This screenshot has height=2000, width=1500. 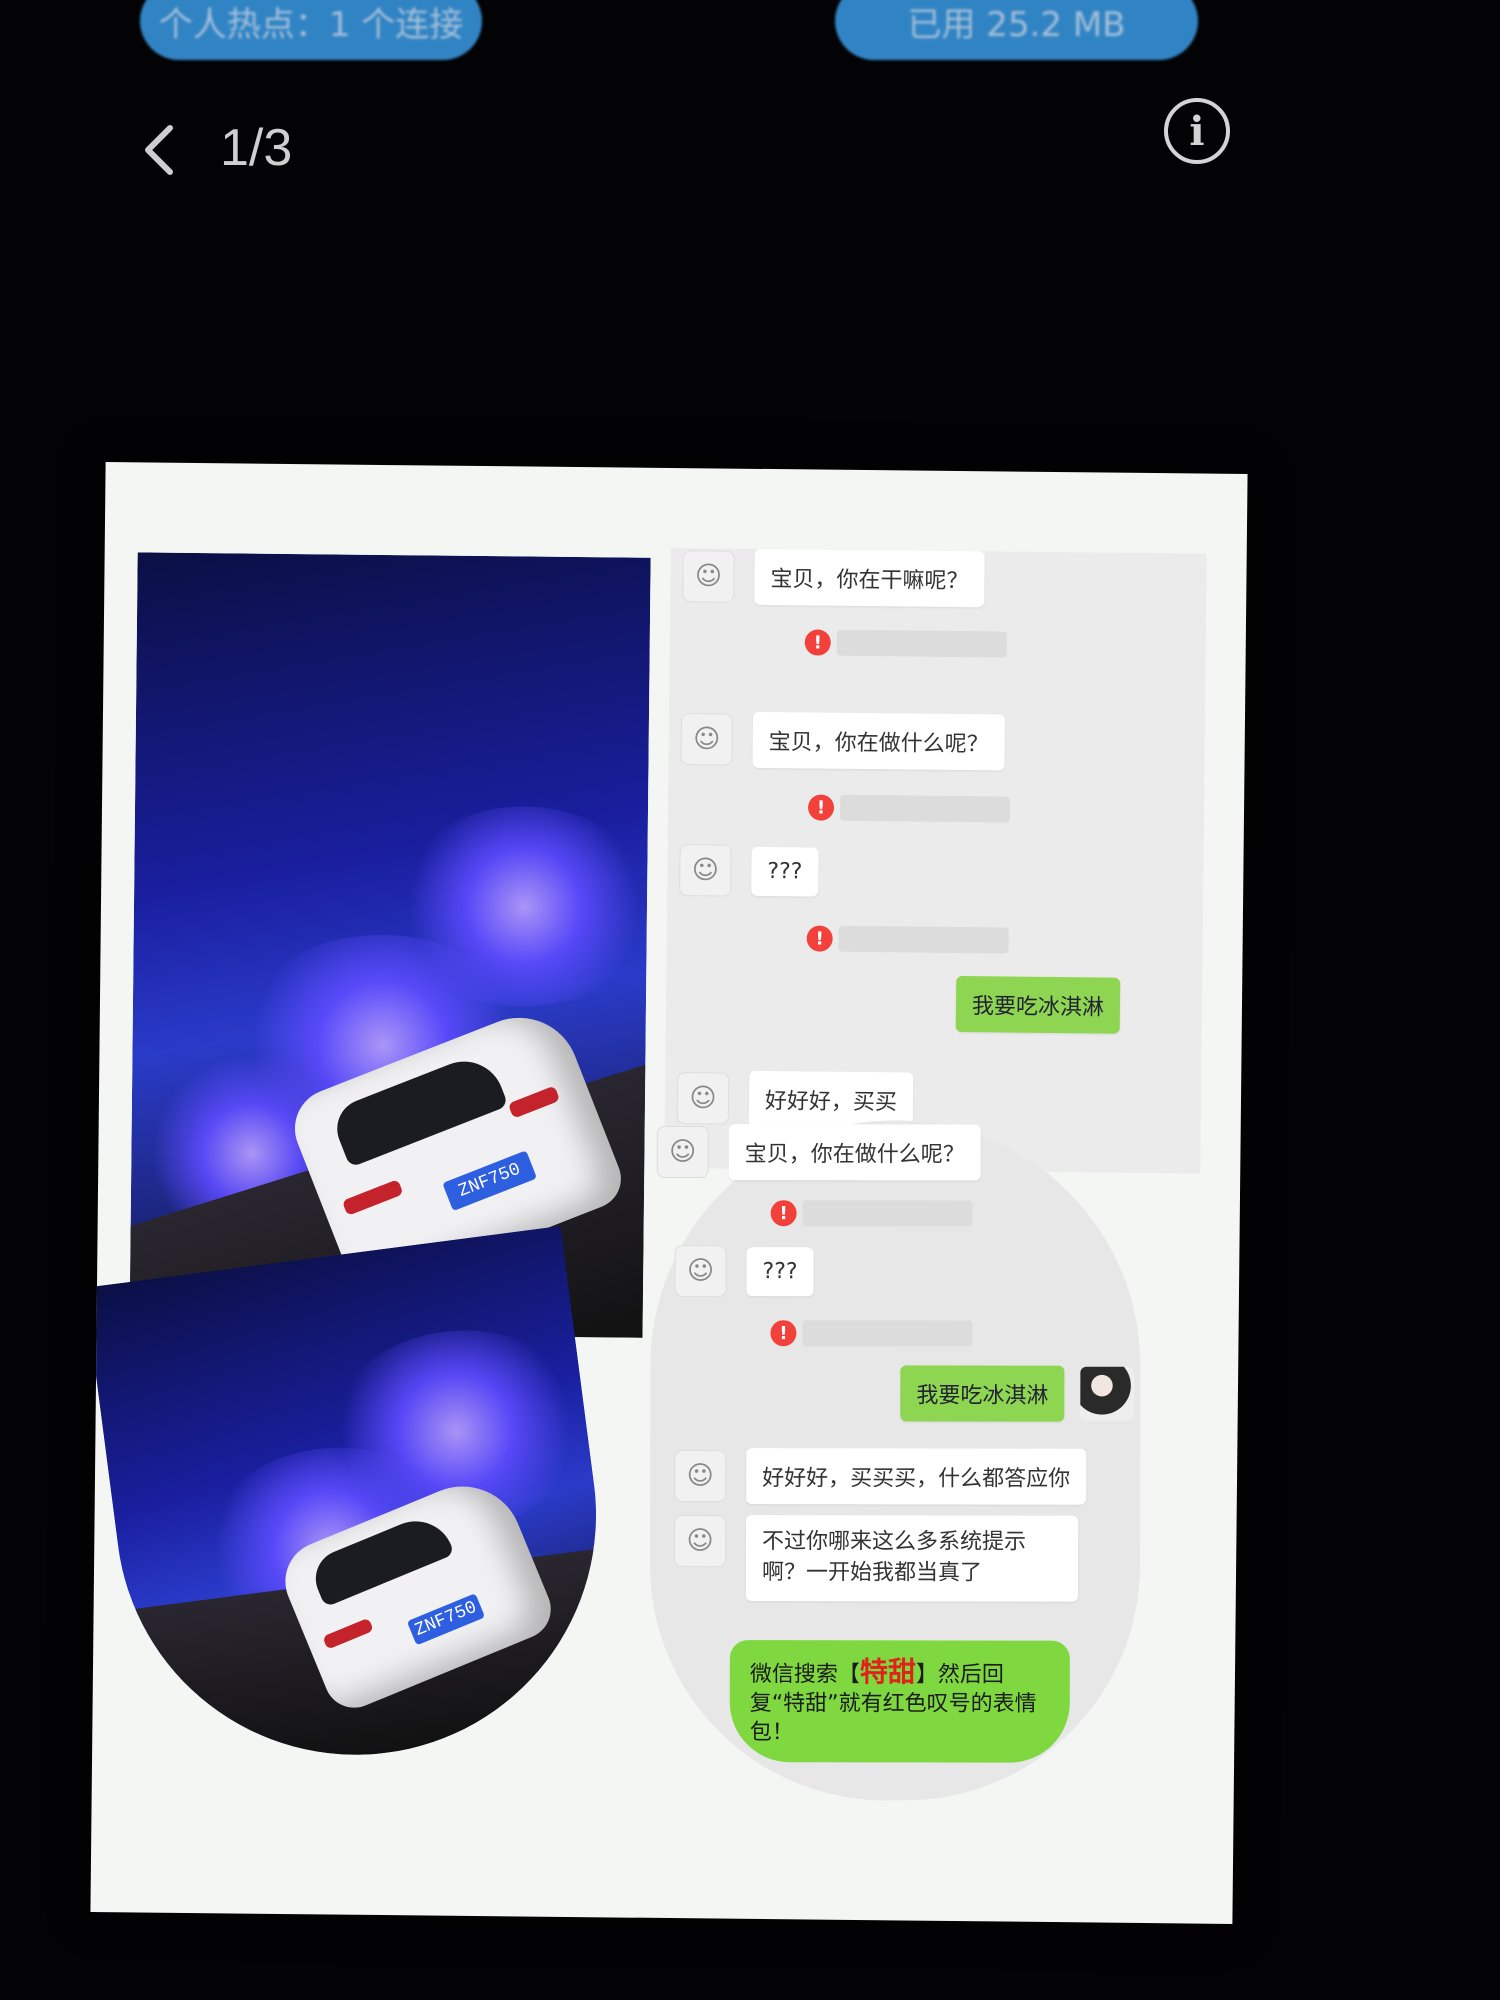 I want to click on page-counter: 1/3, so click(x=256, y=148).